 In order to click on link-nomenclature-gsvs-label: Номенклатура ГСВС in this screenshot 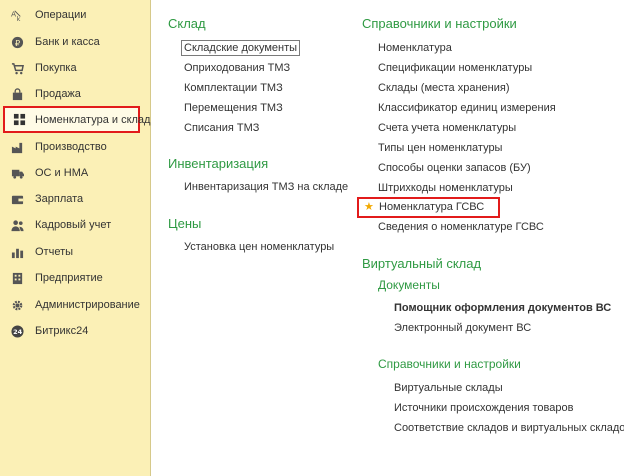, I will do `click(432, 207)`.